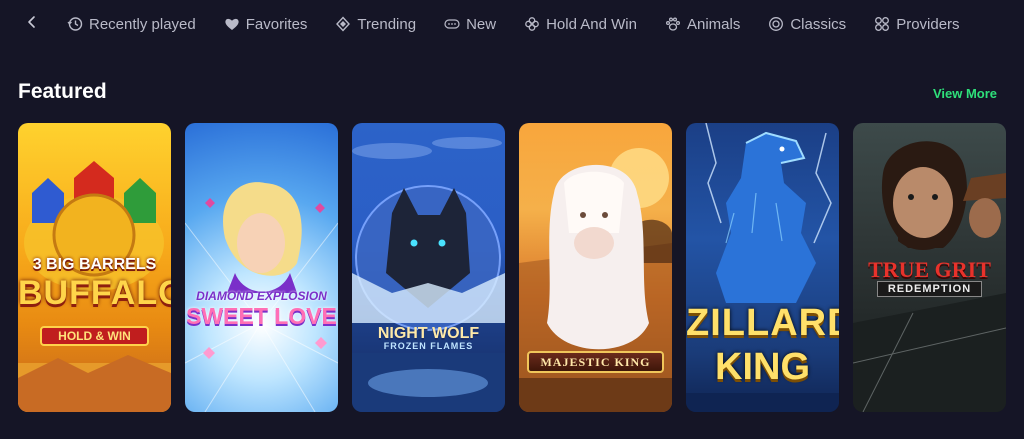  I want to click on game-title-main: NIGHT WOLF, so click(428, 333).